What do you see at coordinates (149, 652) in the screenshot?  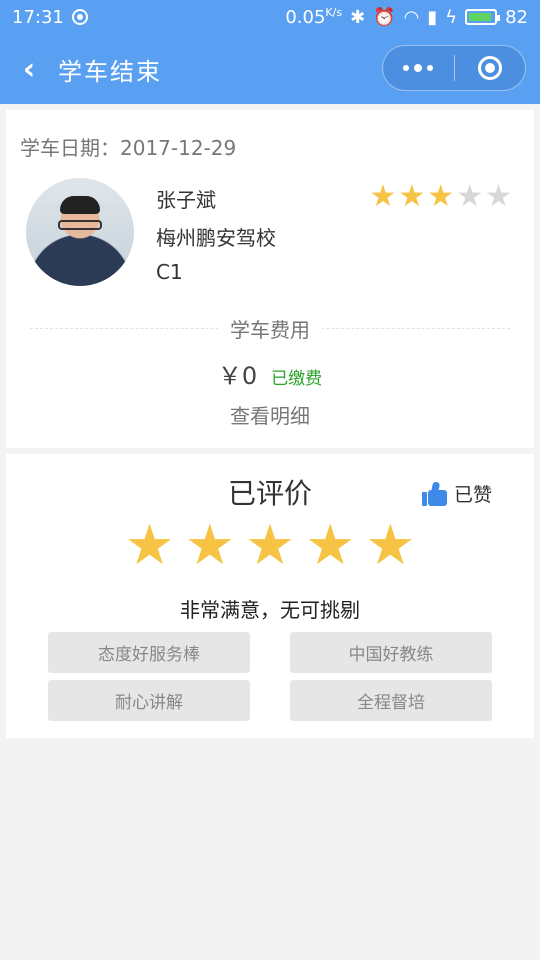 I see `review-tag: 态度好服务棒` at bounding box center [149, 652].